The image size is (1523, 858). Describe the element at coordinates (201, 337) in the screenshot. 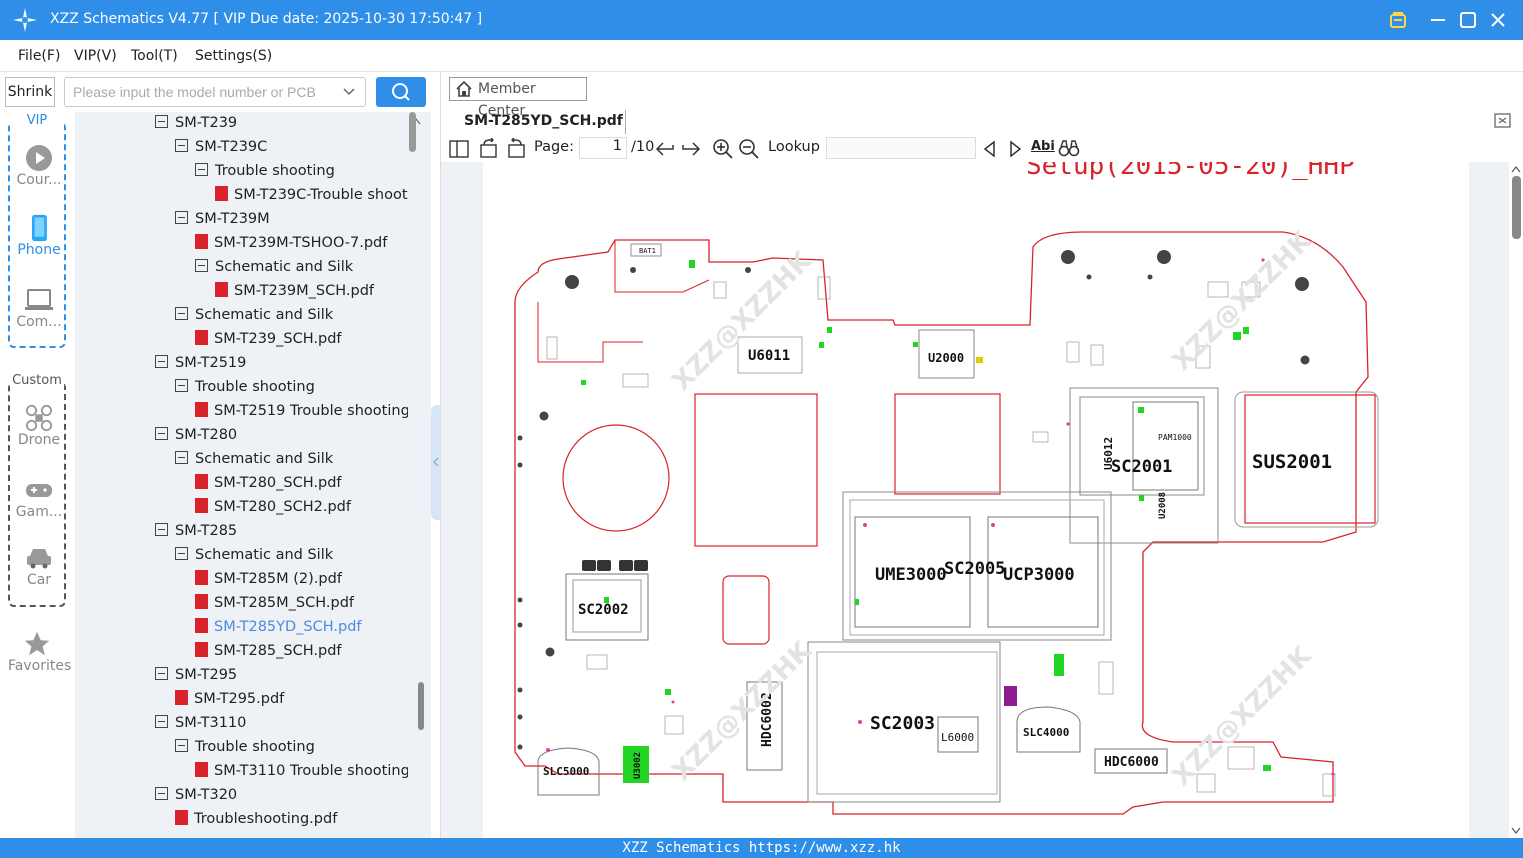

I see `pdf-file-icon` at that location.